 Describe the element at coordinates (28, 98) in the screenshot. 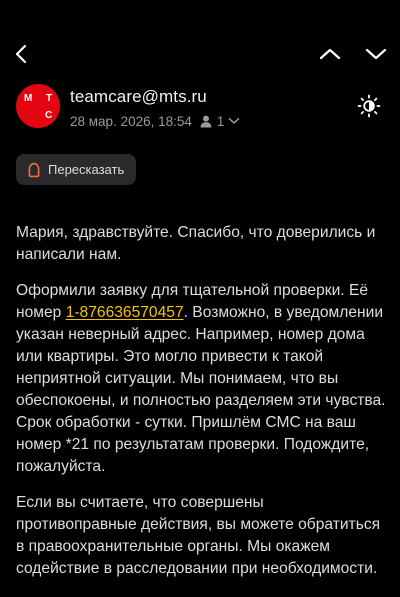

I see `avatar-letter: М` at that location.